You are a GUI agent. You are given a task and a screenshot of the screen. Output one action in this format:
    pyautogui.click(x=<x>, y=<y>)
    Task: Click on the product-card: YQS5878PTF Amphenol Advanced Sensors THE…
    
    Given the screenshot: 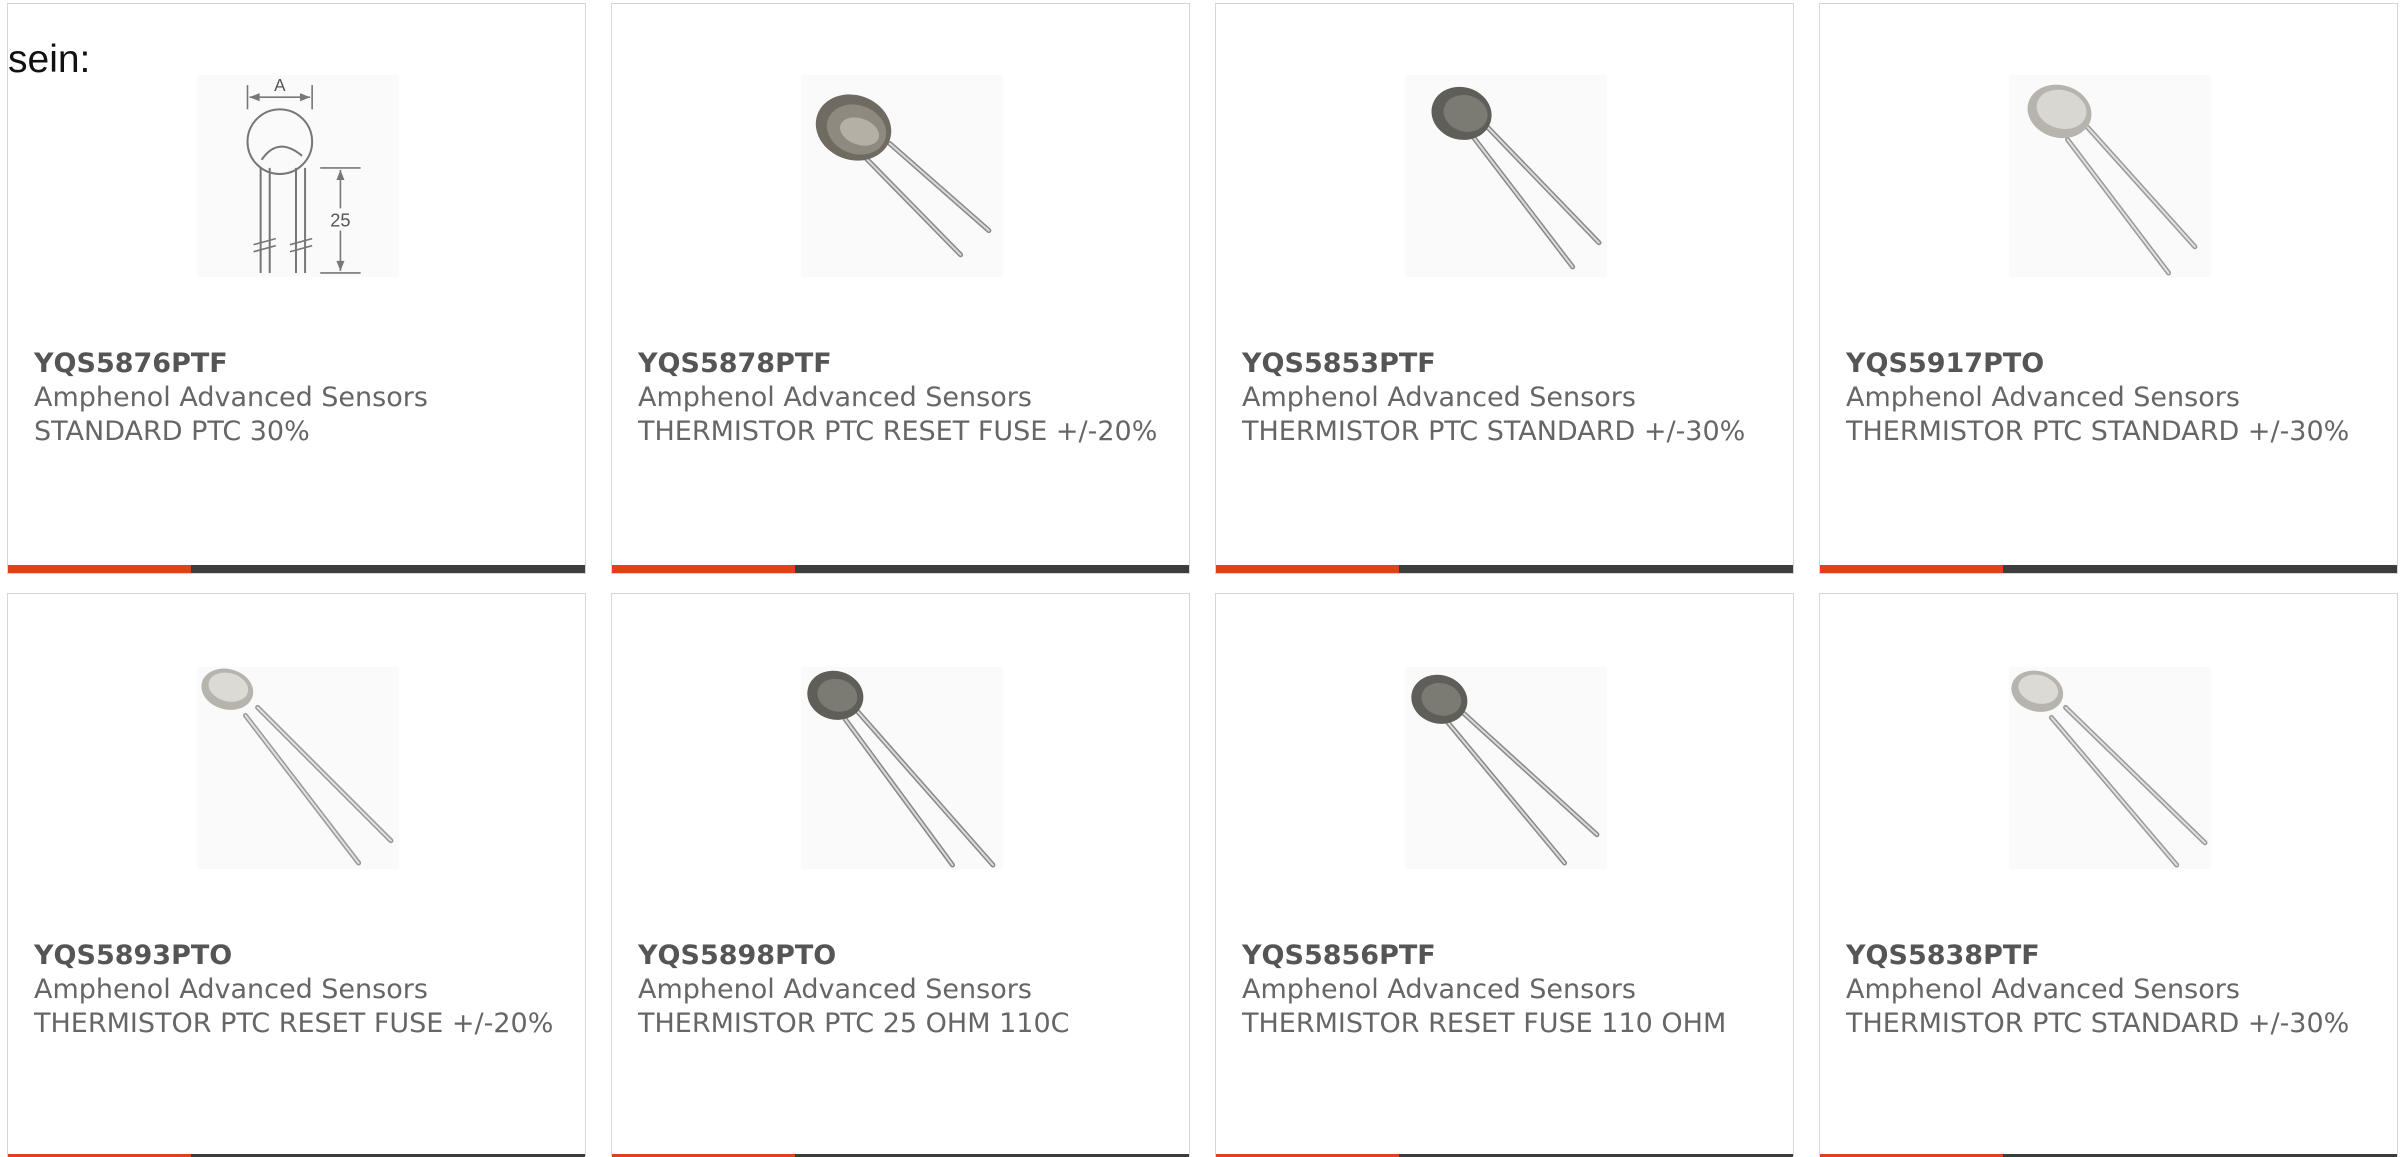 What is the action you would take?
    pyautogui.click(x=900, y=288)
    